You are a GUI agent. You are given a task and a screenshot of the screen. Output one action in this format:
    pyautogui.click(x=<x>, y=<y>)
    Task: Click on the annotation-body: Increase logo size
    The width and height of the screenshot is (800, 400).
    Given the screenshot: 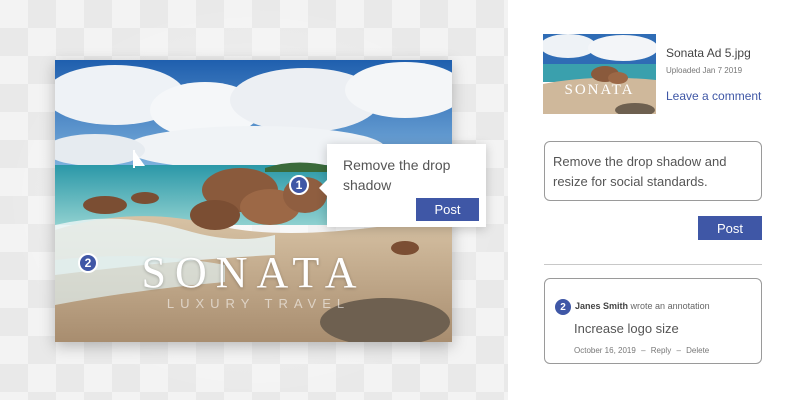 What is the action you would take?
    pyautogui.click(x=626, y=328)
    